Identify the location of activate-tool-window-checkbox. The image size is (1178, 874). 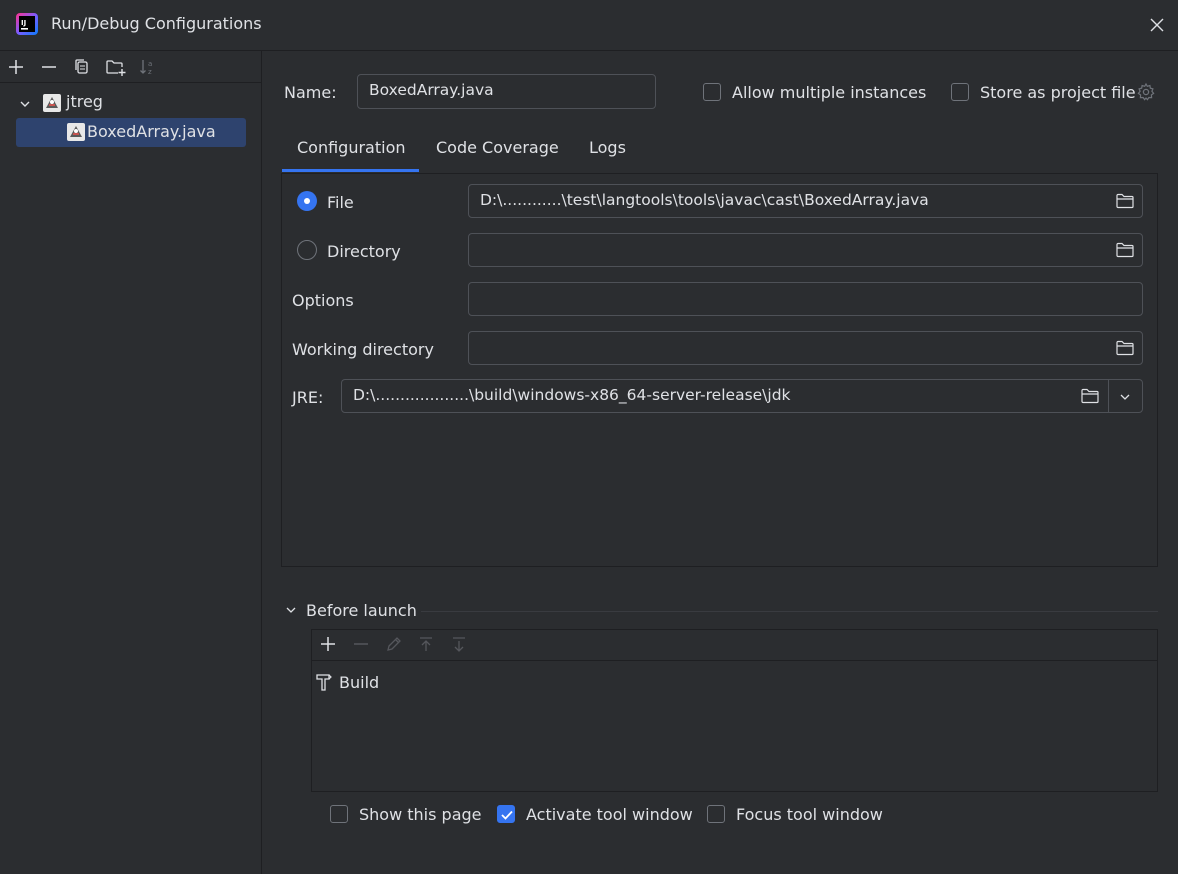
(506, 814).